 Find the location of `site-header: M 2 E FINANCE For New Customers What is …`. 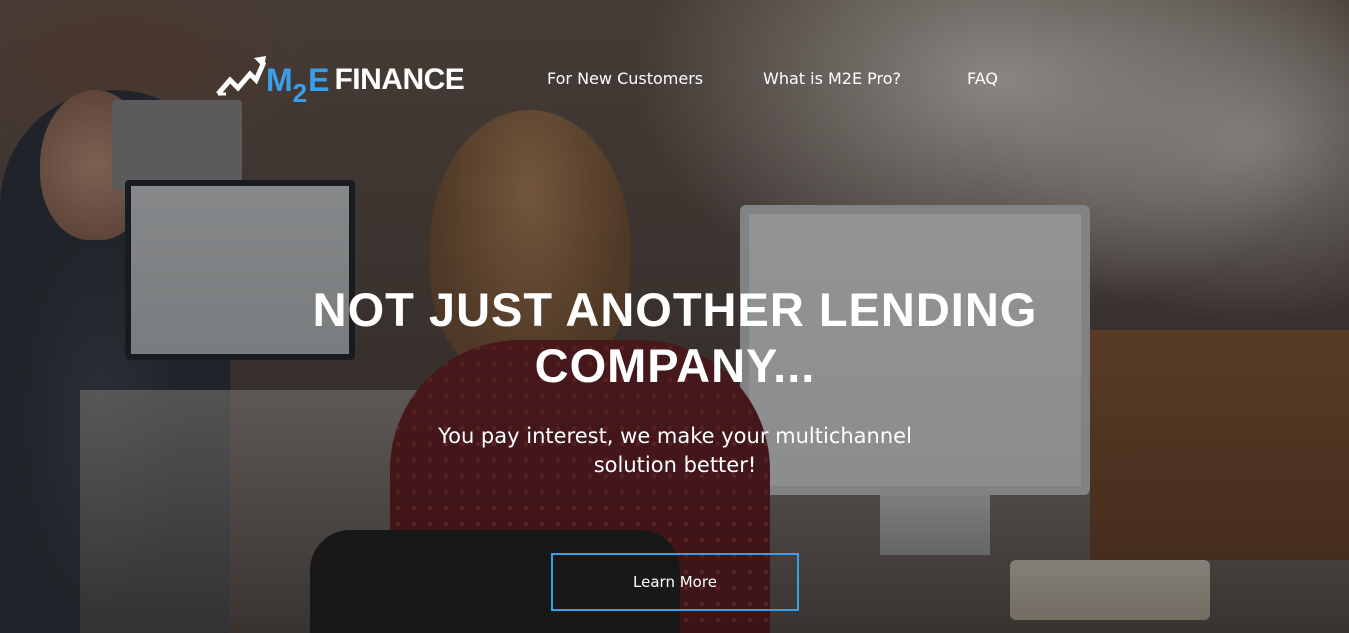

site-header: M 2 E FINANCE For New Customers What is … is located at coordinates (616, 82).